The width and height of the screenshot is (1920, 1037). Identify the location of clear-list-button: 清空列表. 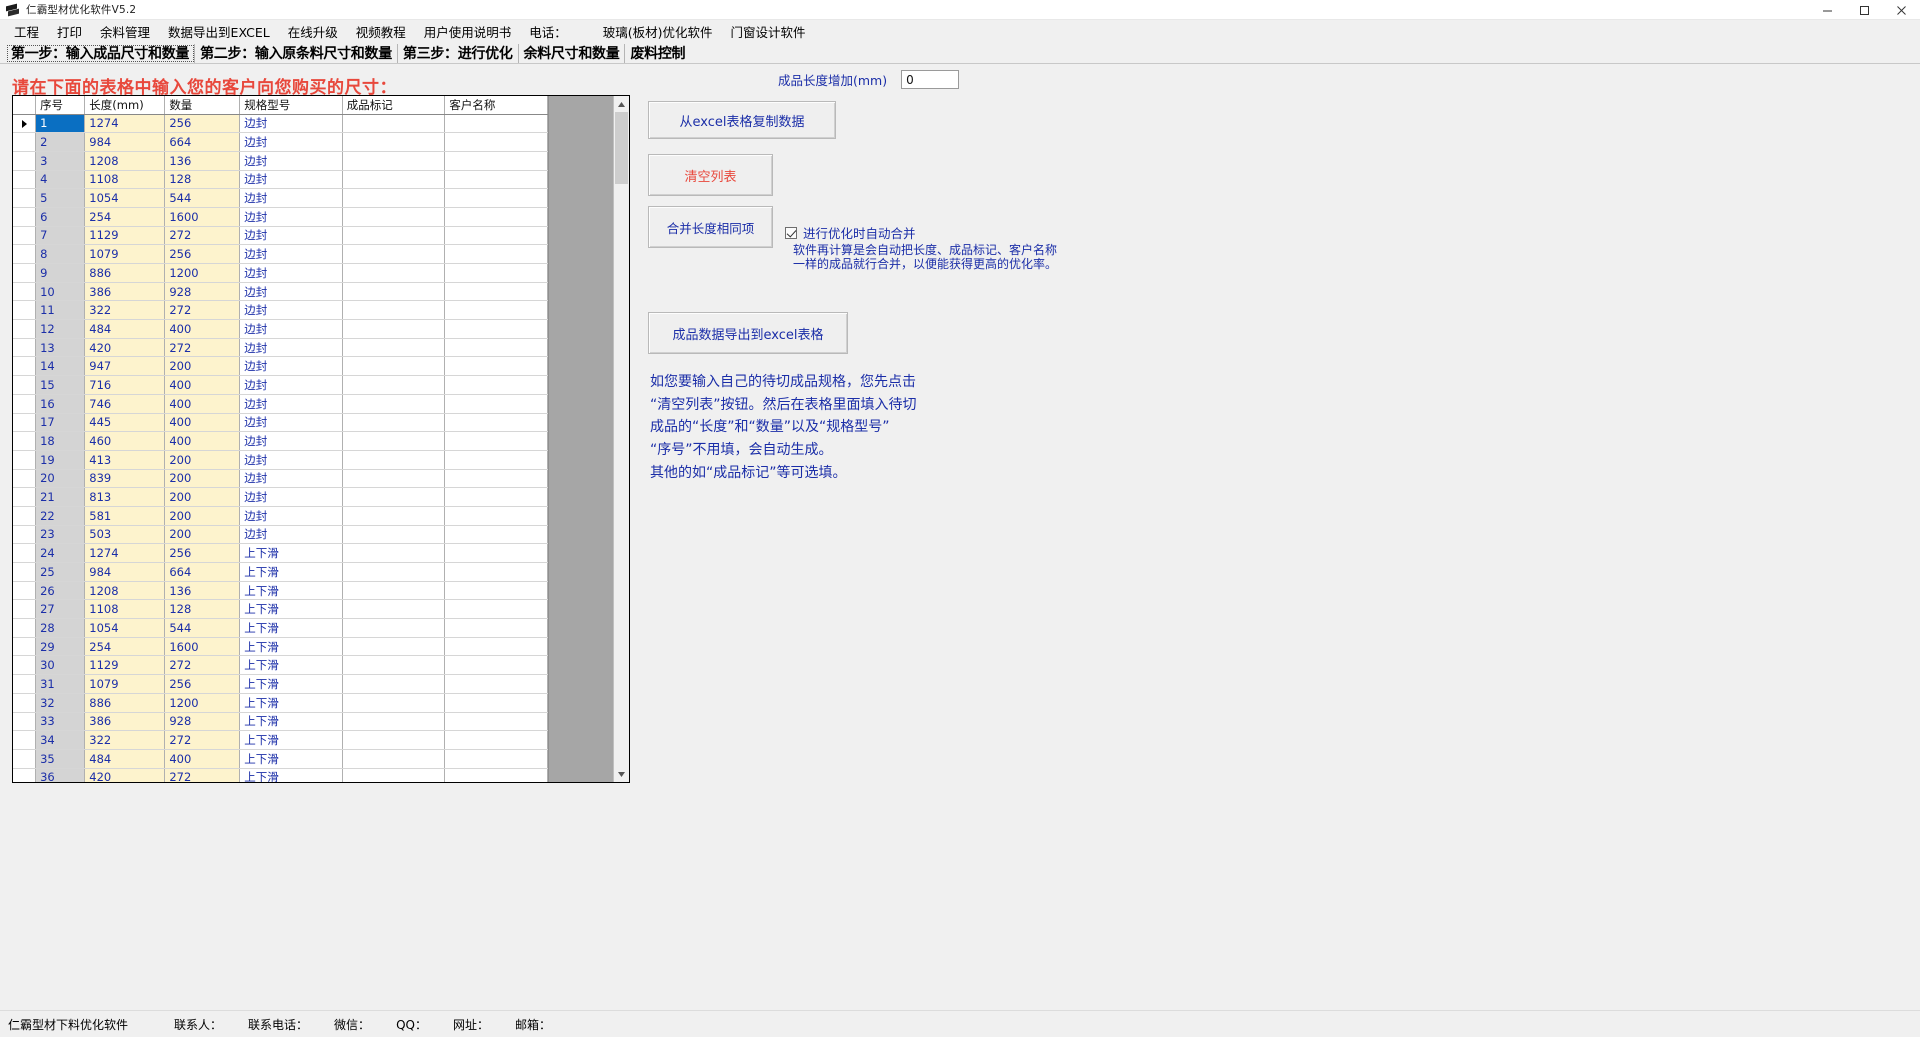
(710, 175).